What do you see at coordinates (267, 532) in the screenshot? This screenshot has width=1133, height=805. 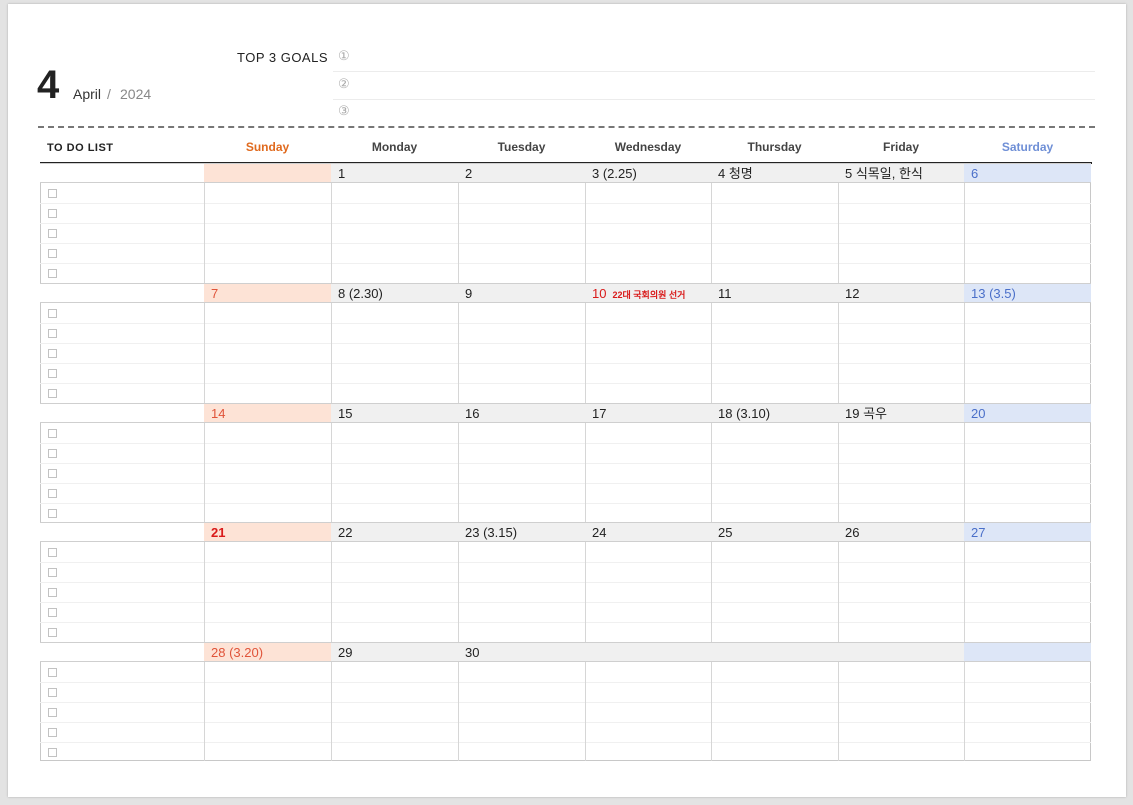 I see `day-cell-header: 21` at bounding box center [267, 532].